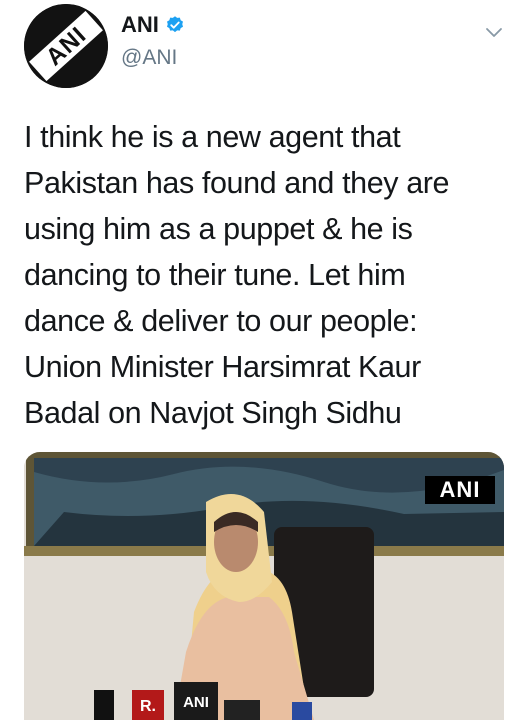 The image size is (525, 720). What do you see at coordinates (494, 32) in the screenshot?
I see `chevron-down-icon` at bounding box center [494, 32].